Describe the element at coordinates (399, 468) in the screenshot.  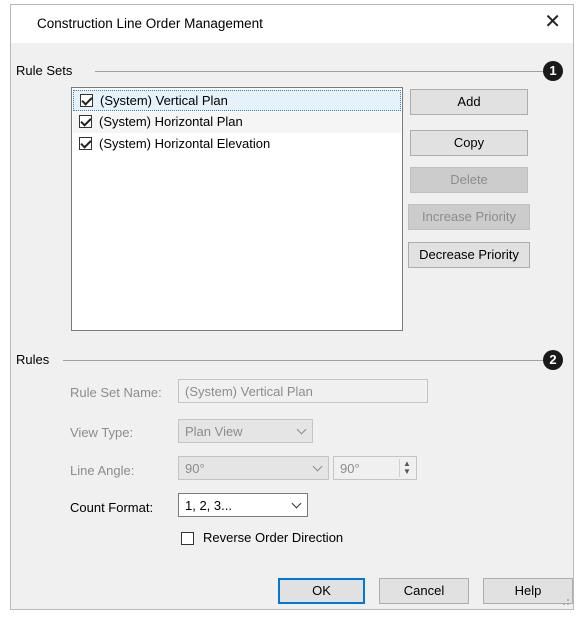
I see `spinner-divider` at that location.